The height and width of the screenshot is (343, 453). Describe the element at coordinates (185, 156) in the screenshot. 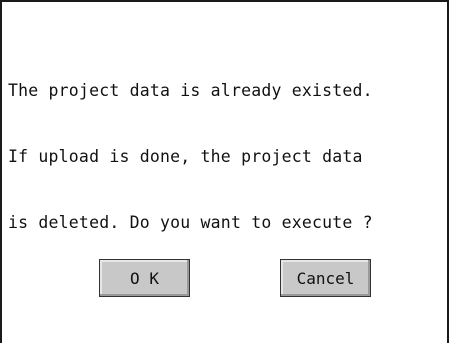

I see `message-line-2: If upload is done, the project data` at that location.